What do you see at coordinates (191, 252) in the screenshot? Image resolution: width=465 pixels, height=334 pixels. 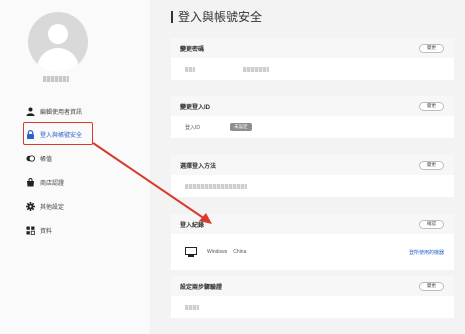 I see `computer-icon` at bounding box center [191, 252].